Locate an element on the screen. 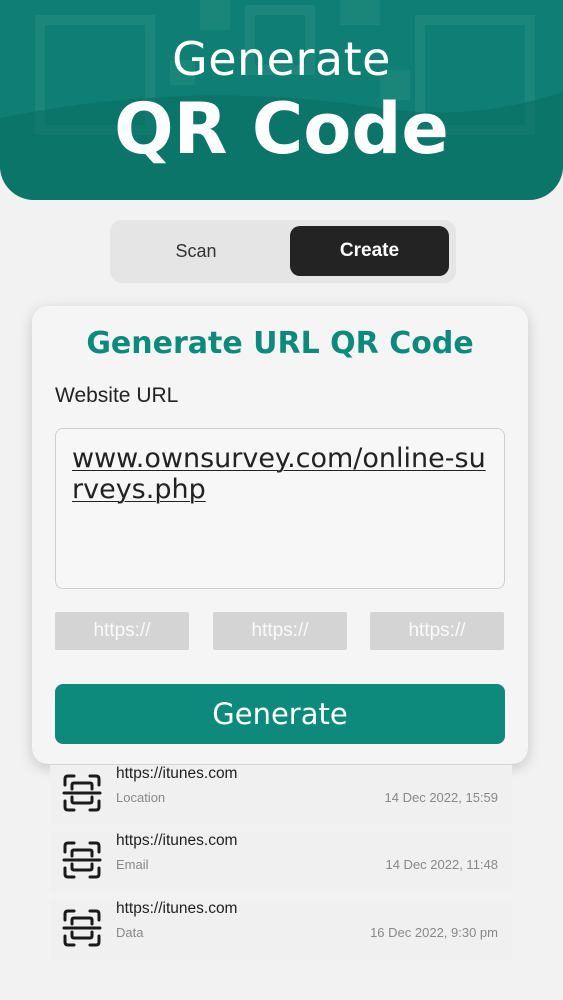 The height and width of the screenshot is (1000, 563). tab-create: Create is located at coordinates (369, 251).